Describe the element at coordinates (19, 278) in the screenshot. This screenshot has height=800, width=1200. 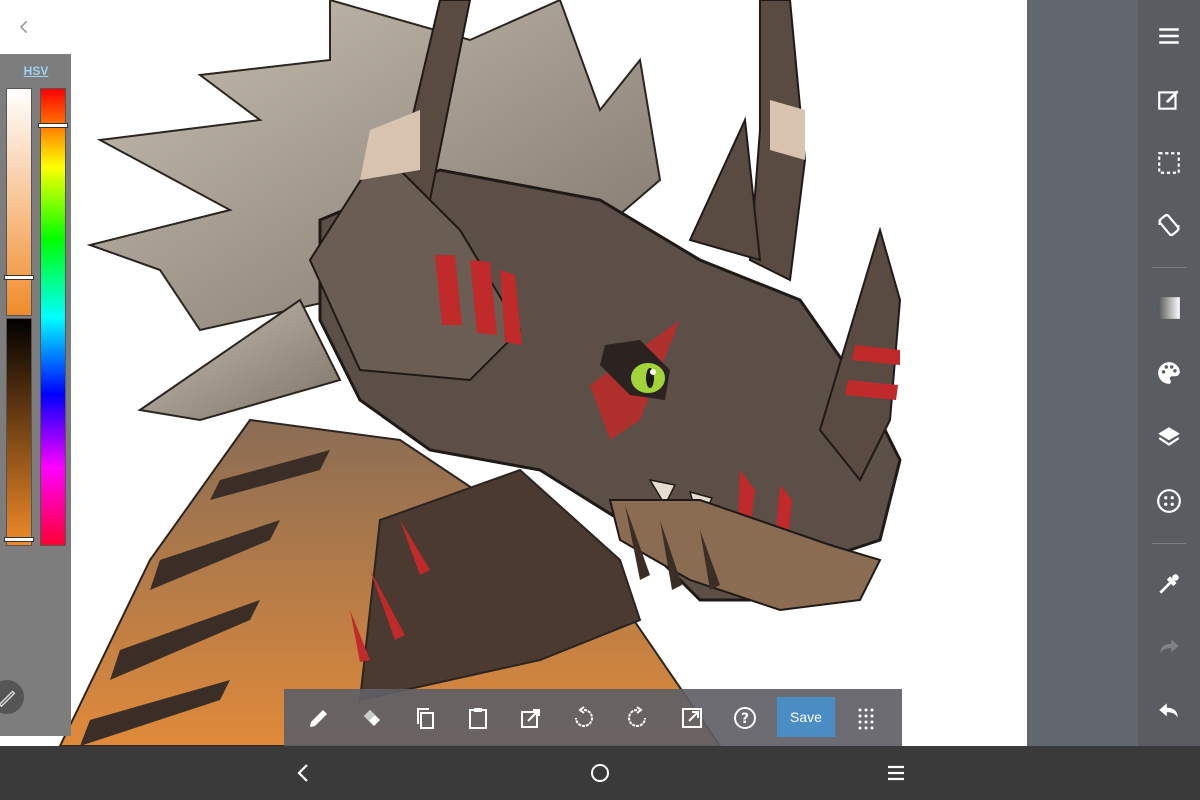
I see `saturation-slider-handle` at that location.